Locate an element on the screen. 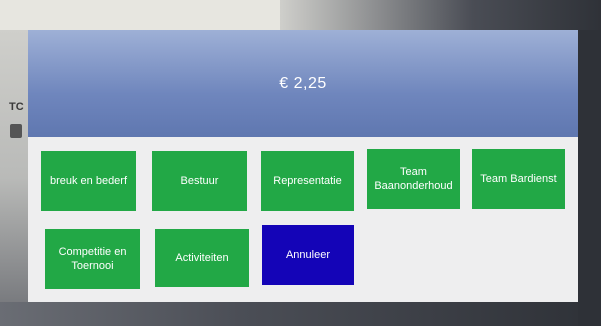 The width and height of the screenshot is (601, 326). screen-bezel-right is located at coordinates (589, 178).